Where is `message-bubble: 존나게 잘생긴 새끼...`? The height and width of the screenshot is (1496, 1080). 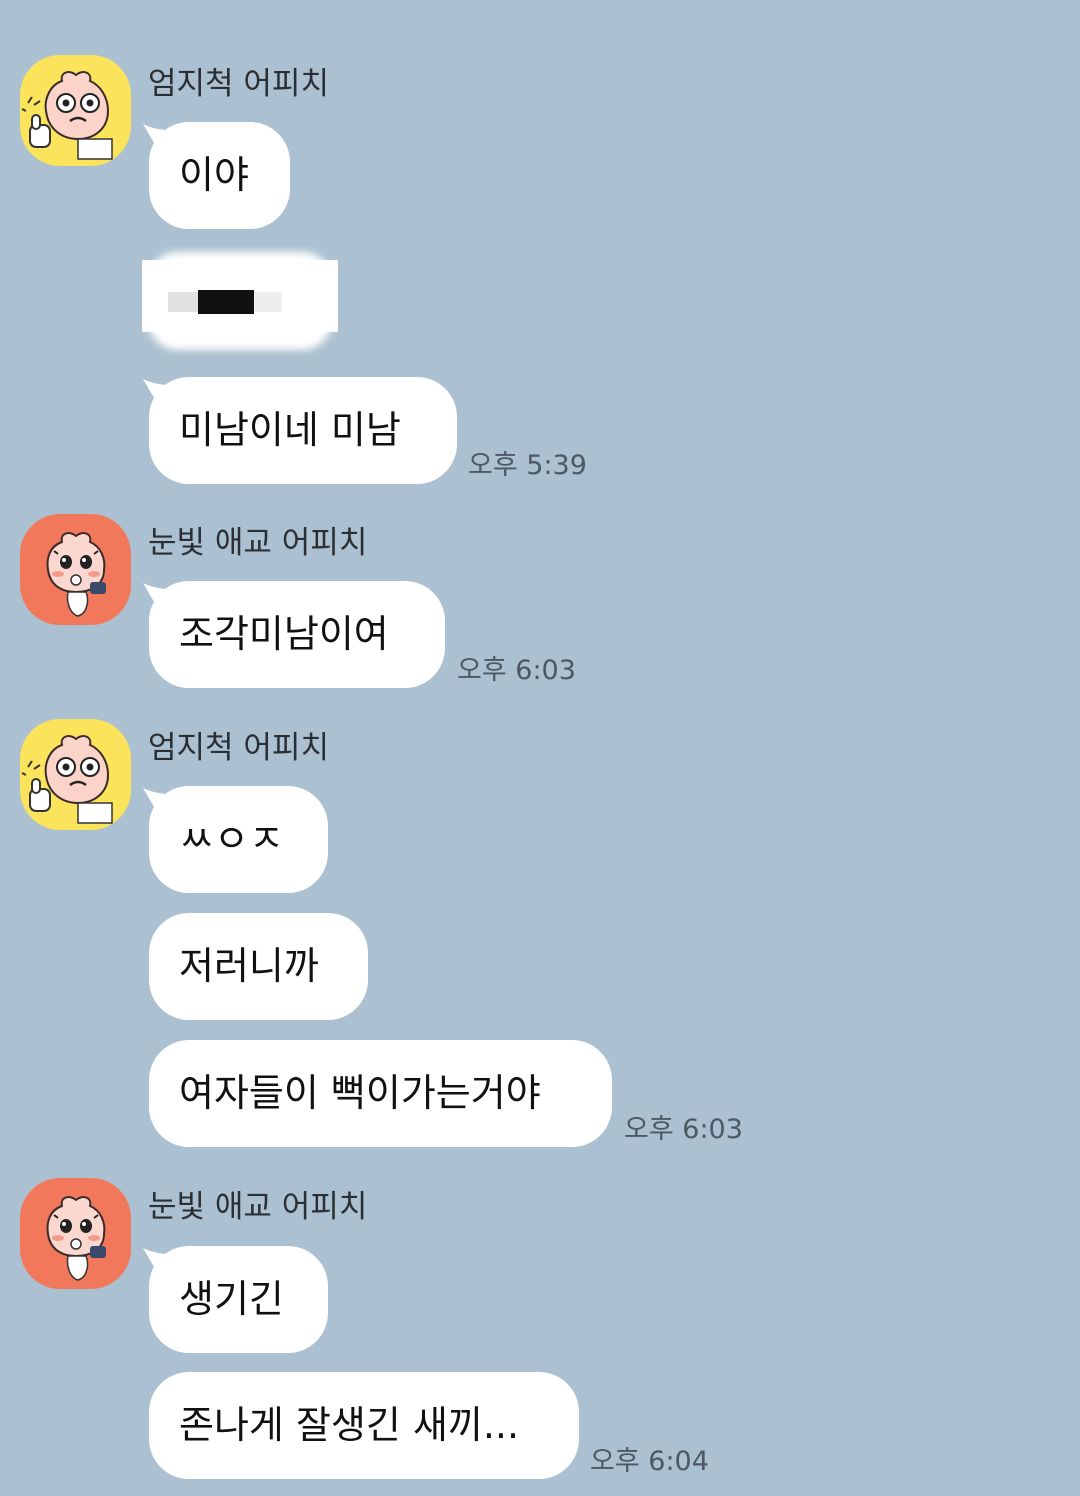 message-bubble: 존나게 잘생긴 새끼... is located at coordinates (364, 1425).